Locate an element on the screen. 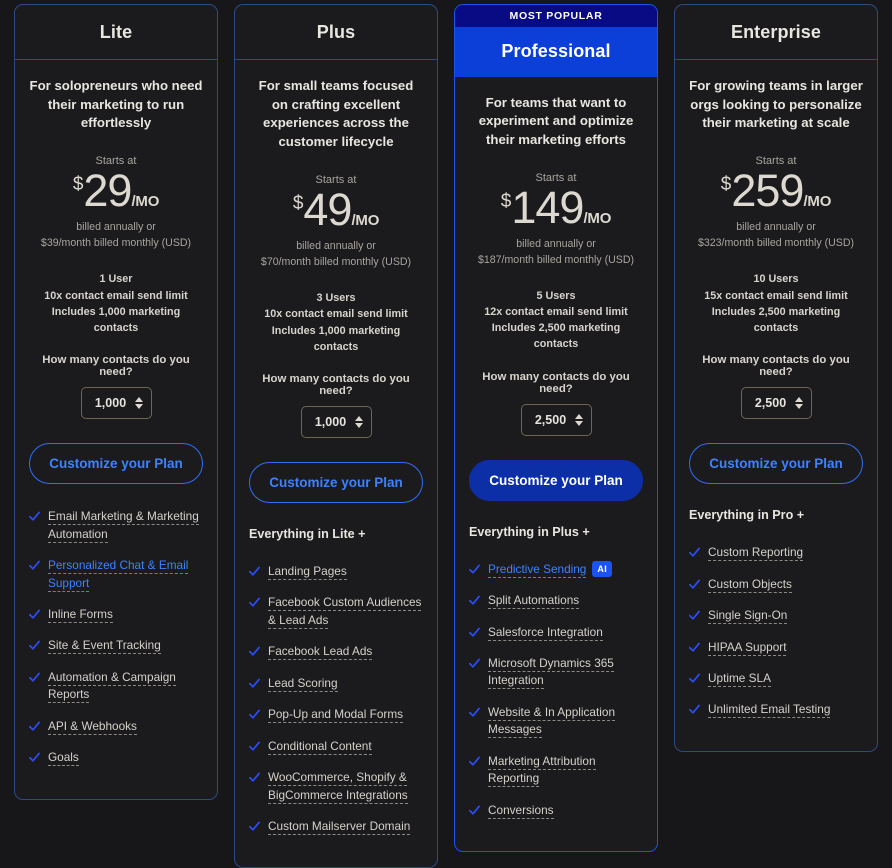  feature-label: Pop-Up and Modal Forms is located at coordinates (336, 715).